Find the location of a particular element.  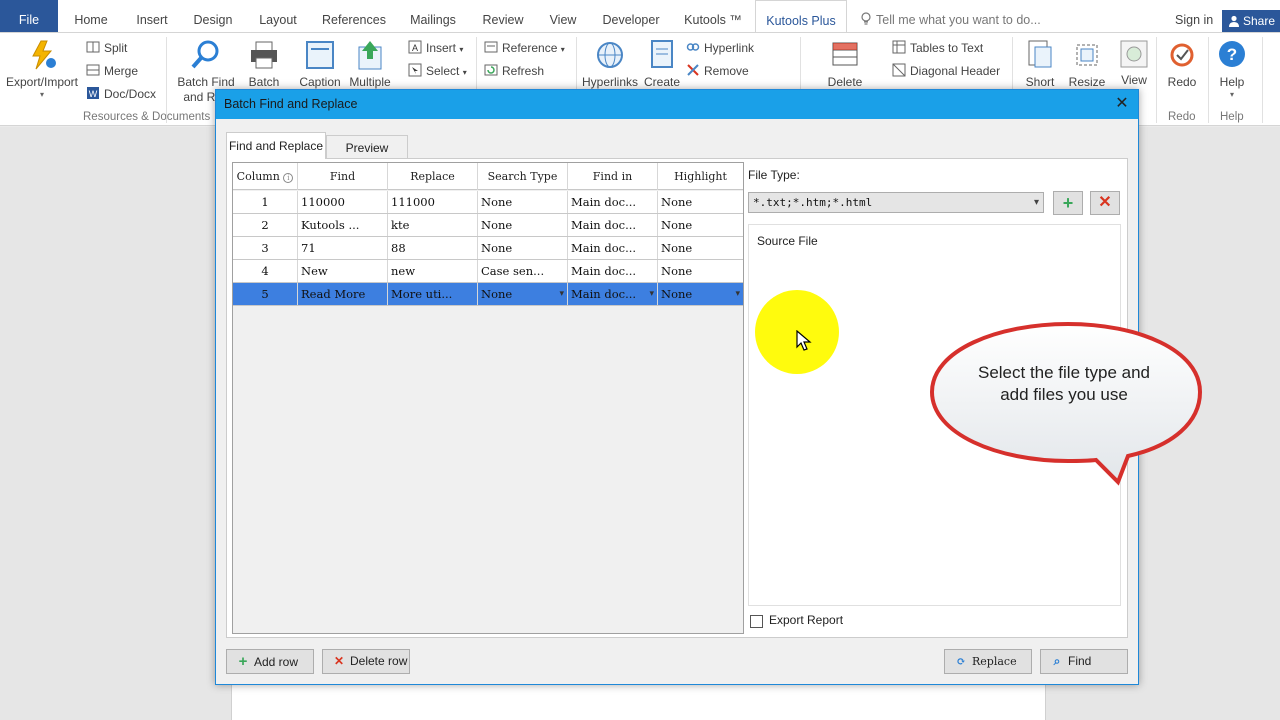

cell-find: 71 is located at coordinates (343, 248).